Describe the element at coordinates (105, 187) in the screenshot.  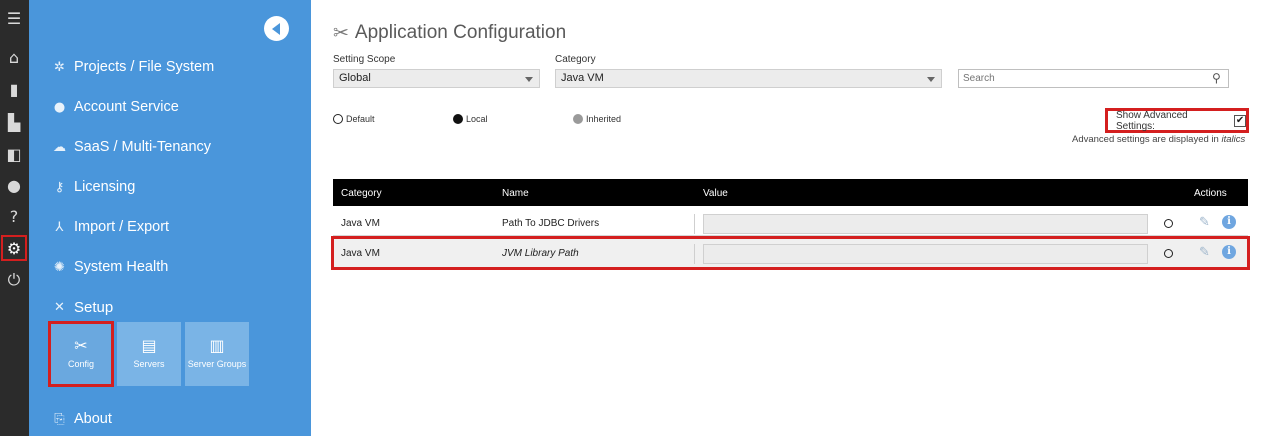
I see `sidebar-item-label: Licensing` at that location.